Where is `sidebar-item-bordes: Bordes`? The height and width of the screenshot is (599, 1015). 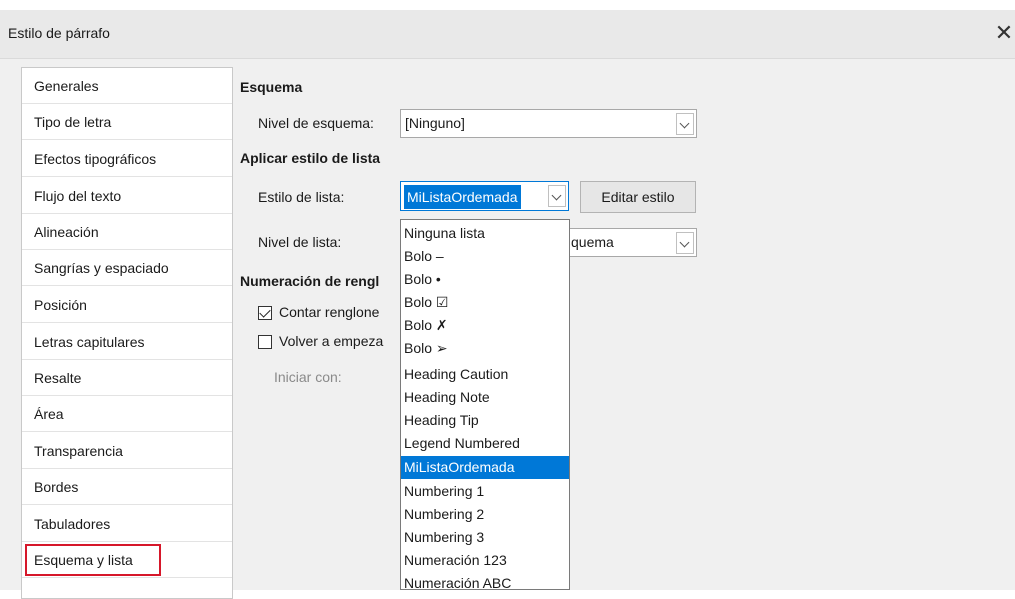
sidebar-item-bordes: Bordes is located at coordinates (127, 487).